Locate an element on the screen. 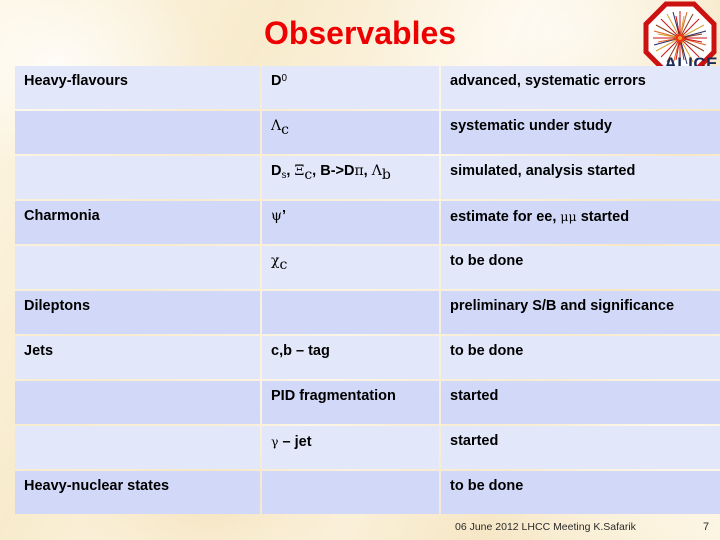  cell-channel: D0 is located at coordinates (350, 87).